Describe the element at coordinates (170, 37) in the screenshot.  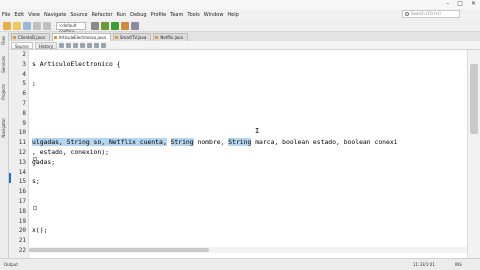
I see `file-tab-netflix: Netflix.java` at that location.